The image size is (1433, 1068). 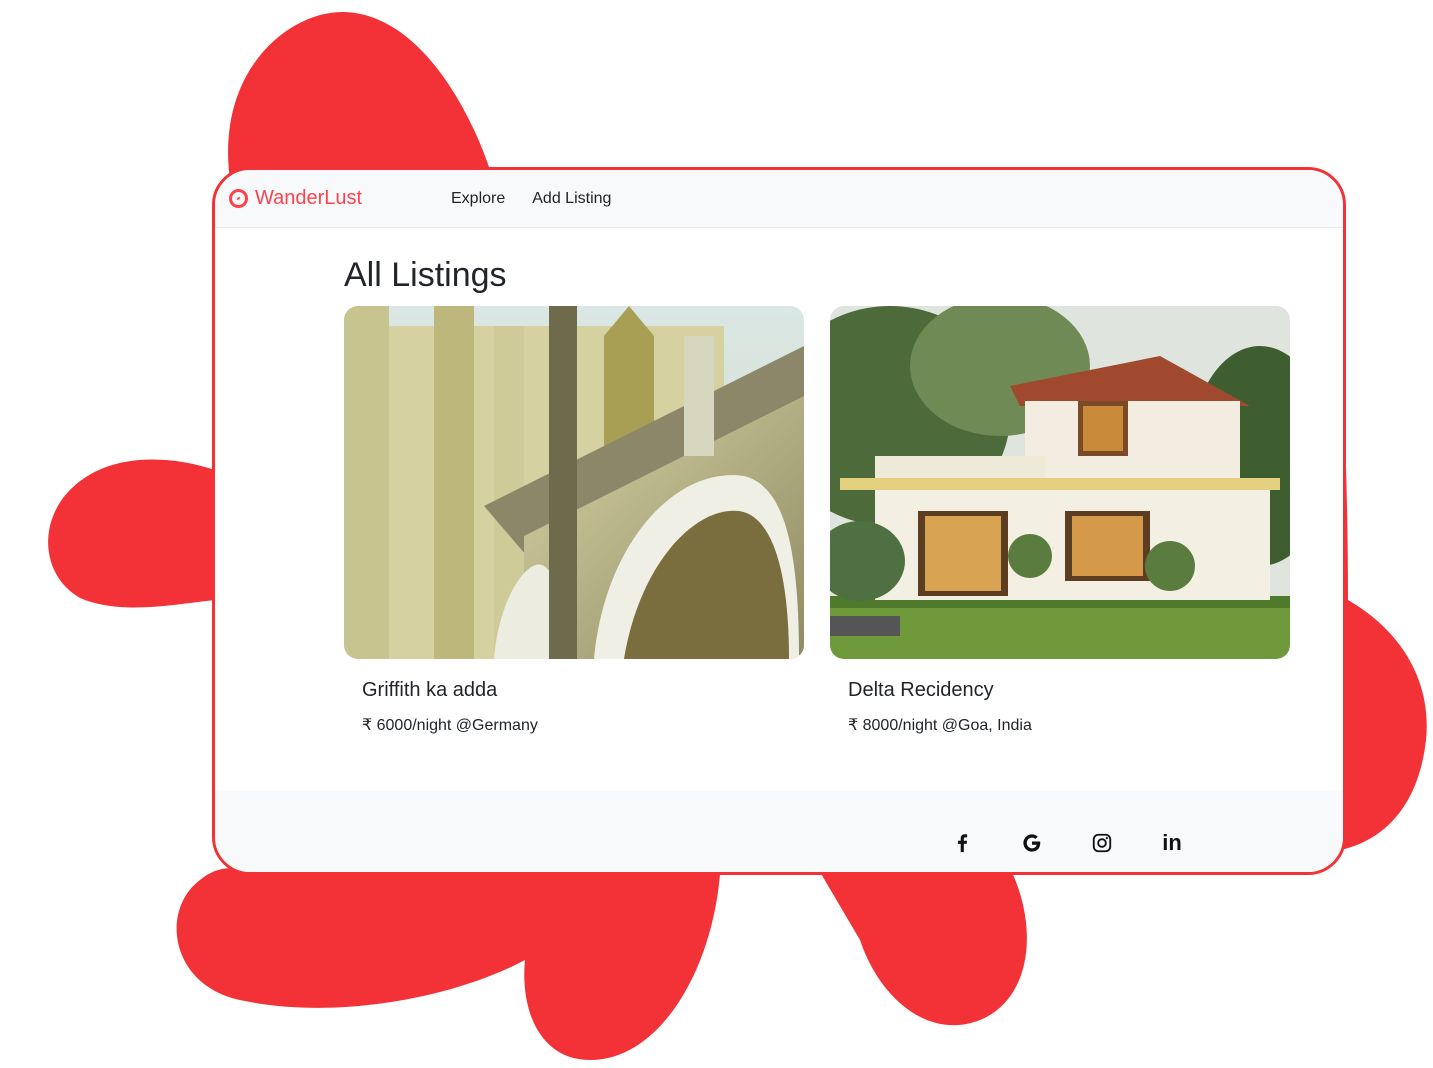 I want to click on listing-title: Griffith ka adda, so click(x=430, y=690).